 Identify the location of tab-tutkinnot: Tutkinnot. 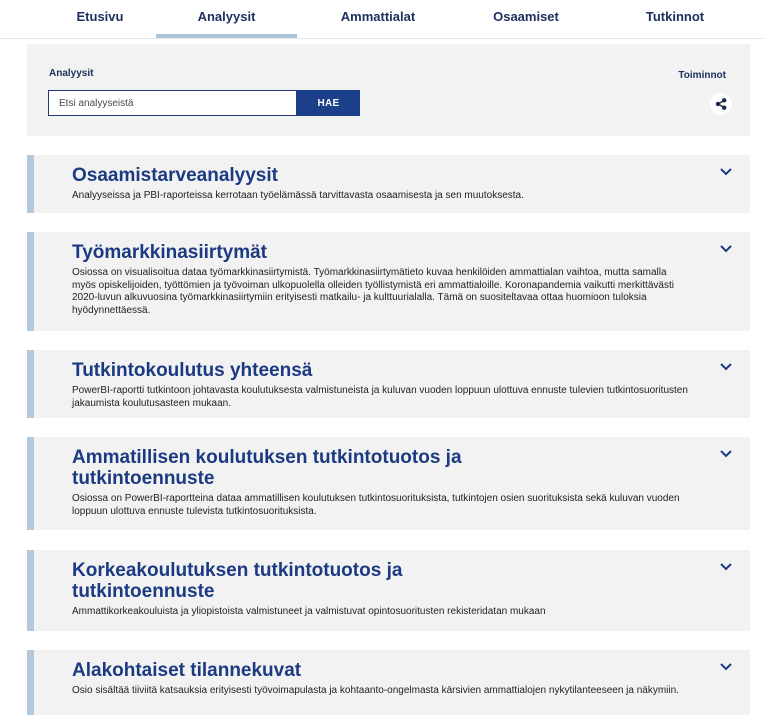
(675, 19).